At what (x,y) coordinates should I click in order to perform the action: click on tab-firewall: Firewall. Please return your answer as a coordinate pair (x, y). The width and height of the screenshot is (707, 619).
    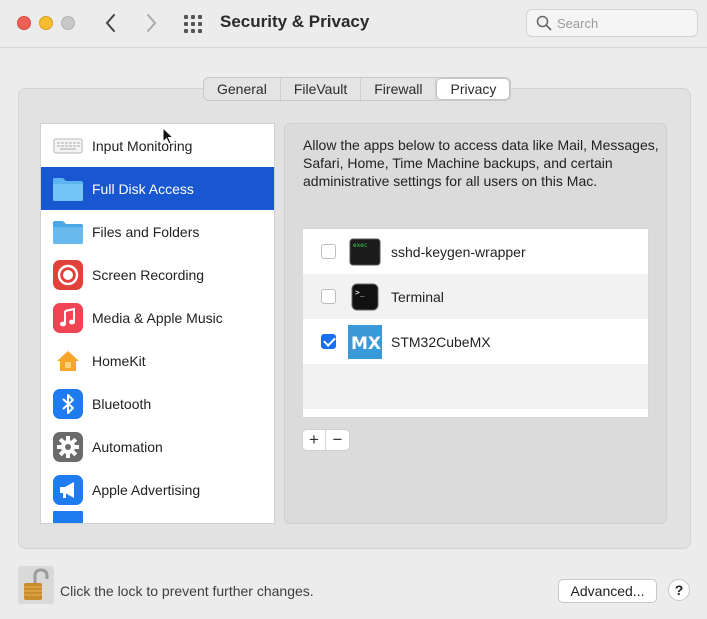
    Looking at the image, I should click on (399, 89).